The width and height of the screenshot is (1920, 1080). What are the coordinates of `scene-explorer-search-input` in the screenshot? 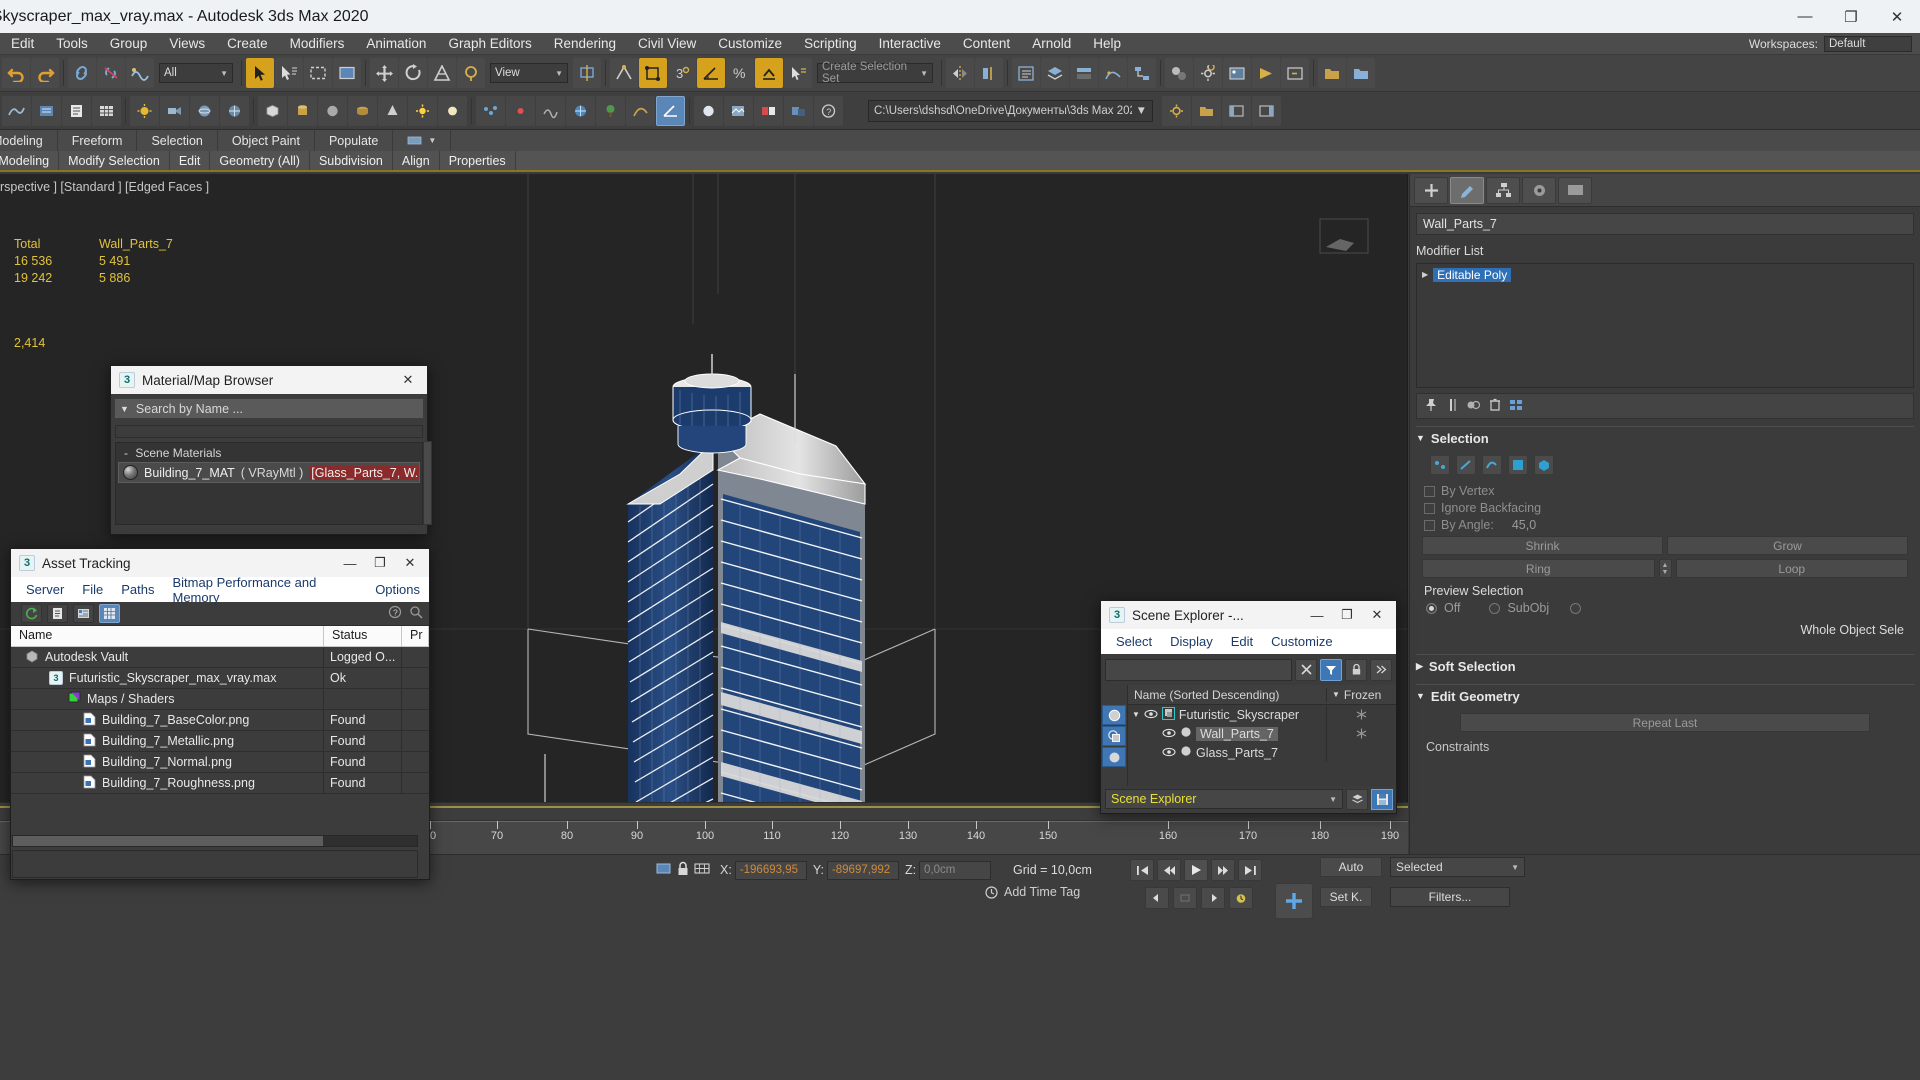 It's located at (1198, 669).